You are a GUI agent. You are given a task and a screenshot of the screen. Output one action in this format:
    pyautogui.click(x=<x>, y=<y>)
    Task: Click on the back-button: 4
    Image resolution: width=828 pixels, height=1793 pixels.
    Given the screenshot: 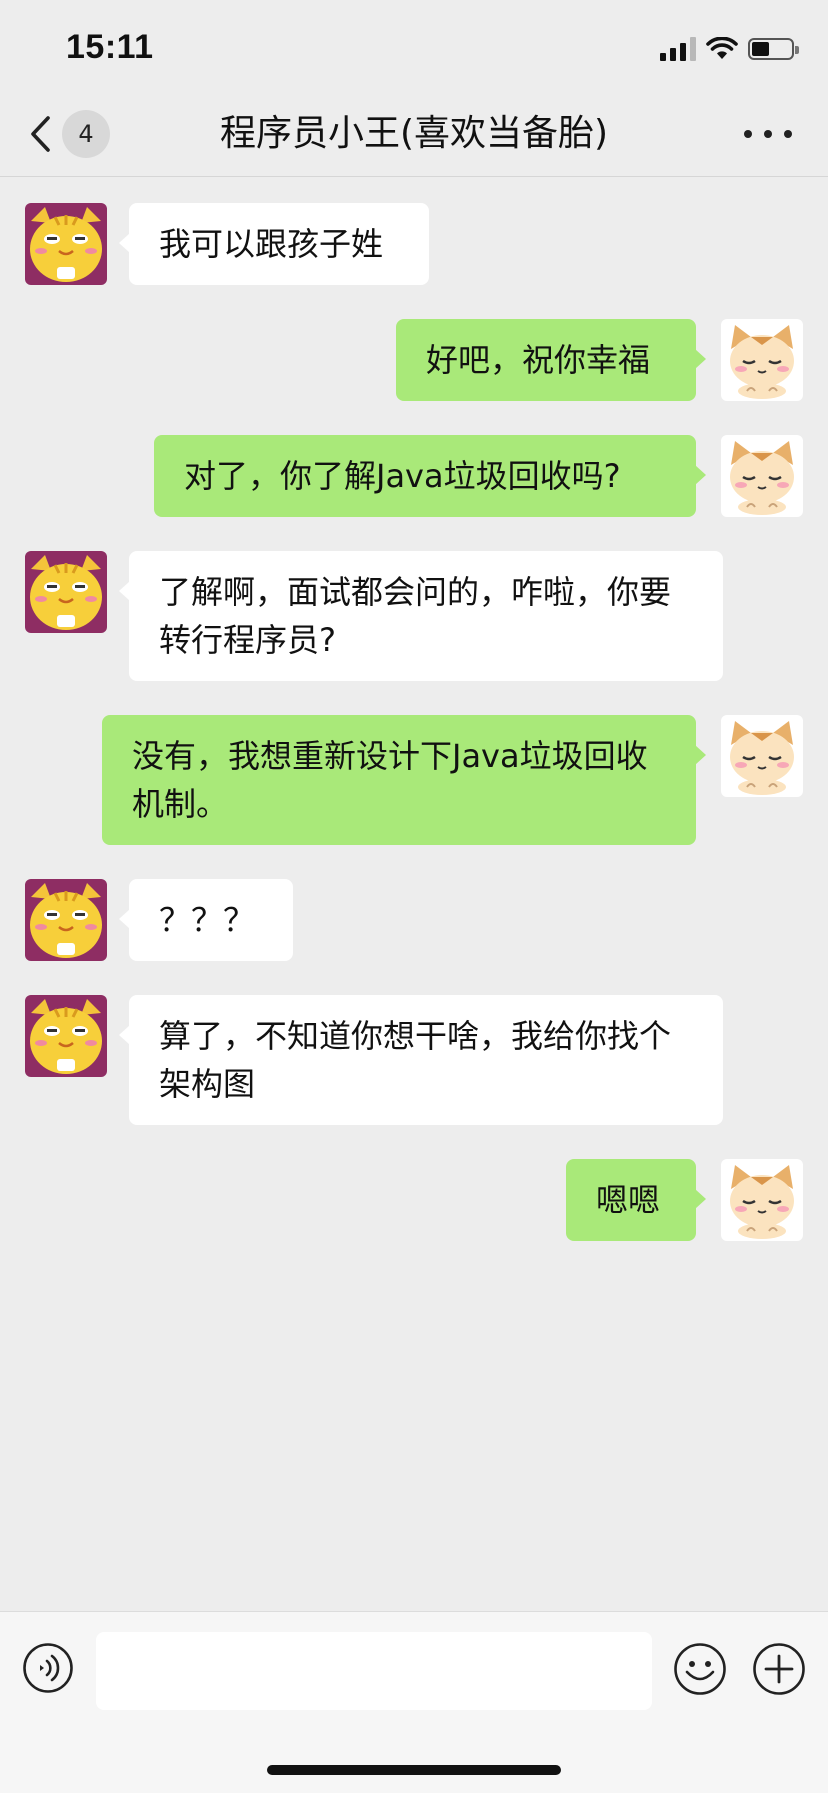 What is the action you would take?
    pyautogui.click(x=69, y=134)
    